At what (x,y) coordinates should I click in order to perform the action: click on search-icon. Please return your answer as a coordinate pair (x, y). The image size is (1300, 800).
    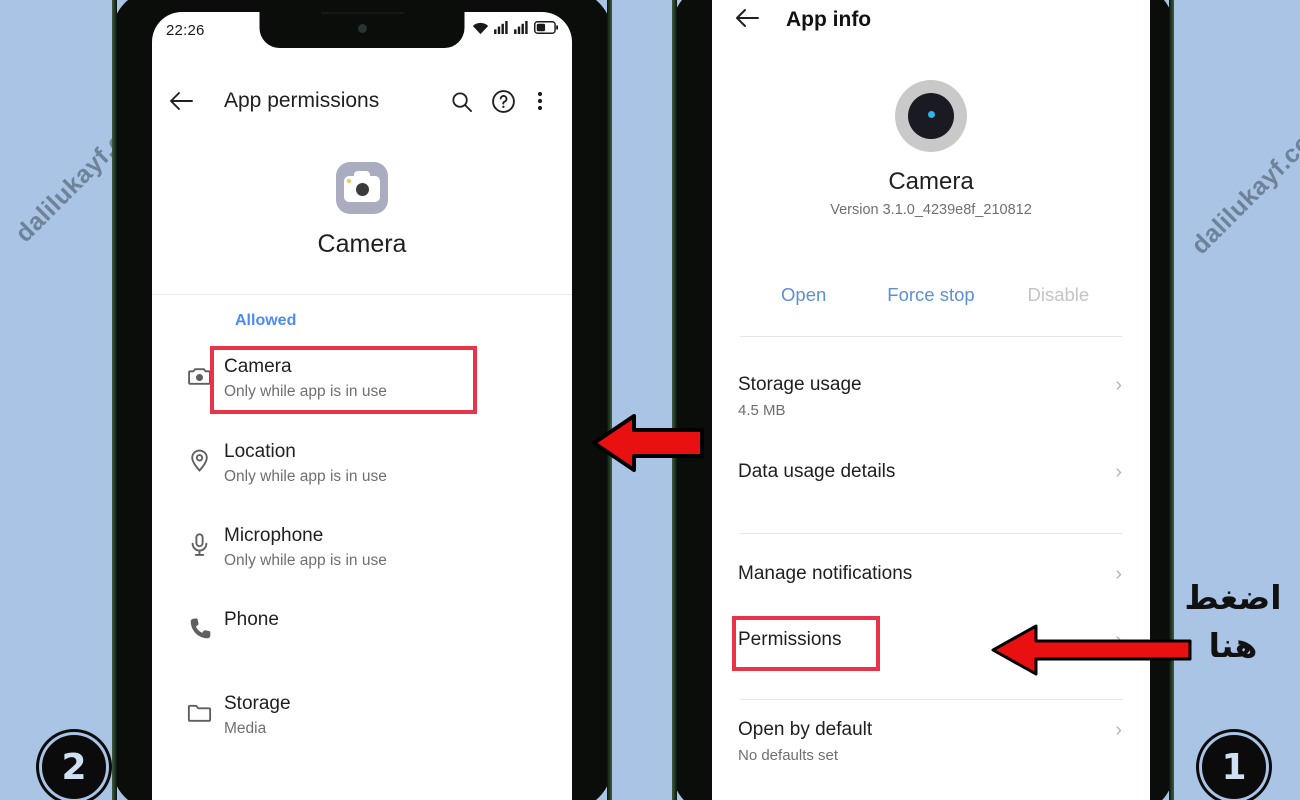
    Looking at the image, I should click on (461, 101).